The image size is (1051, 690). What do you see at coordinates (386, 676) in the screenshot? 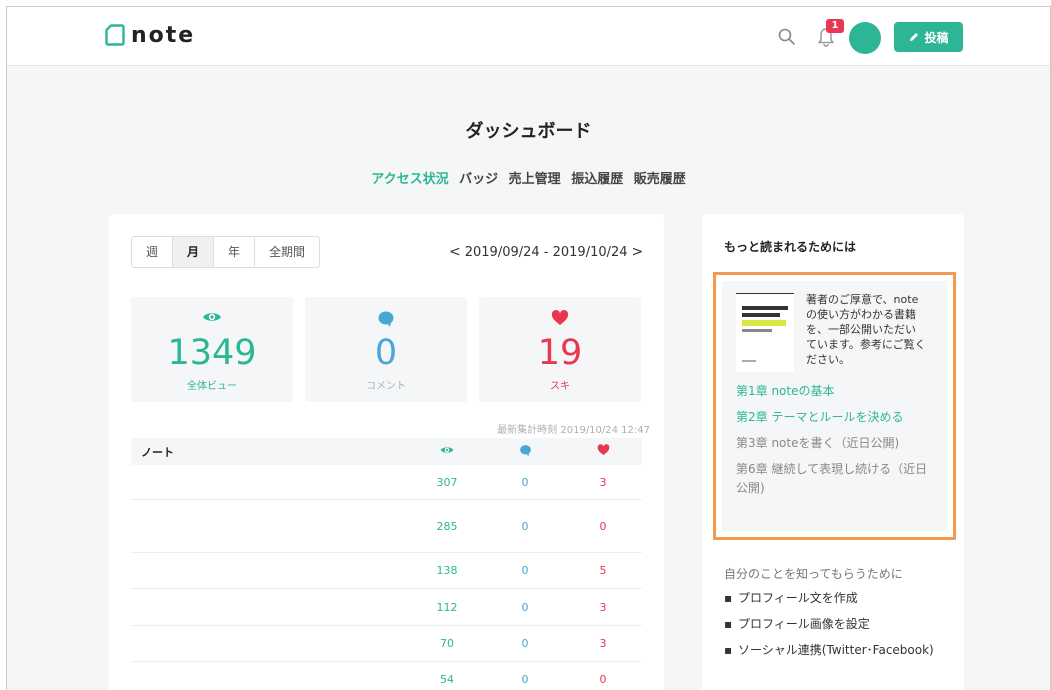
I see `table-row: 54 0 0` at bounding box center [386, 676].